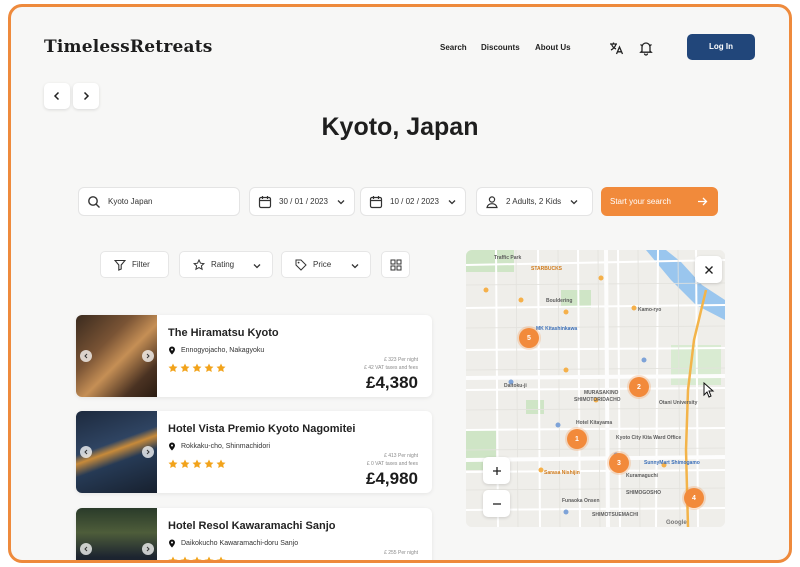 This screenshot has width=800, height=567. I want to click on map-label: Kamo-ryo, so click(650, 310).